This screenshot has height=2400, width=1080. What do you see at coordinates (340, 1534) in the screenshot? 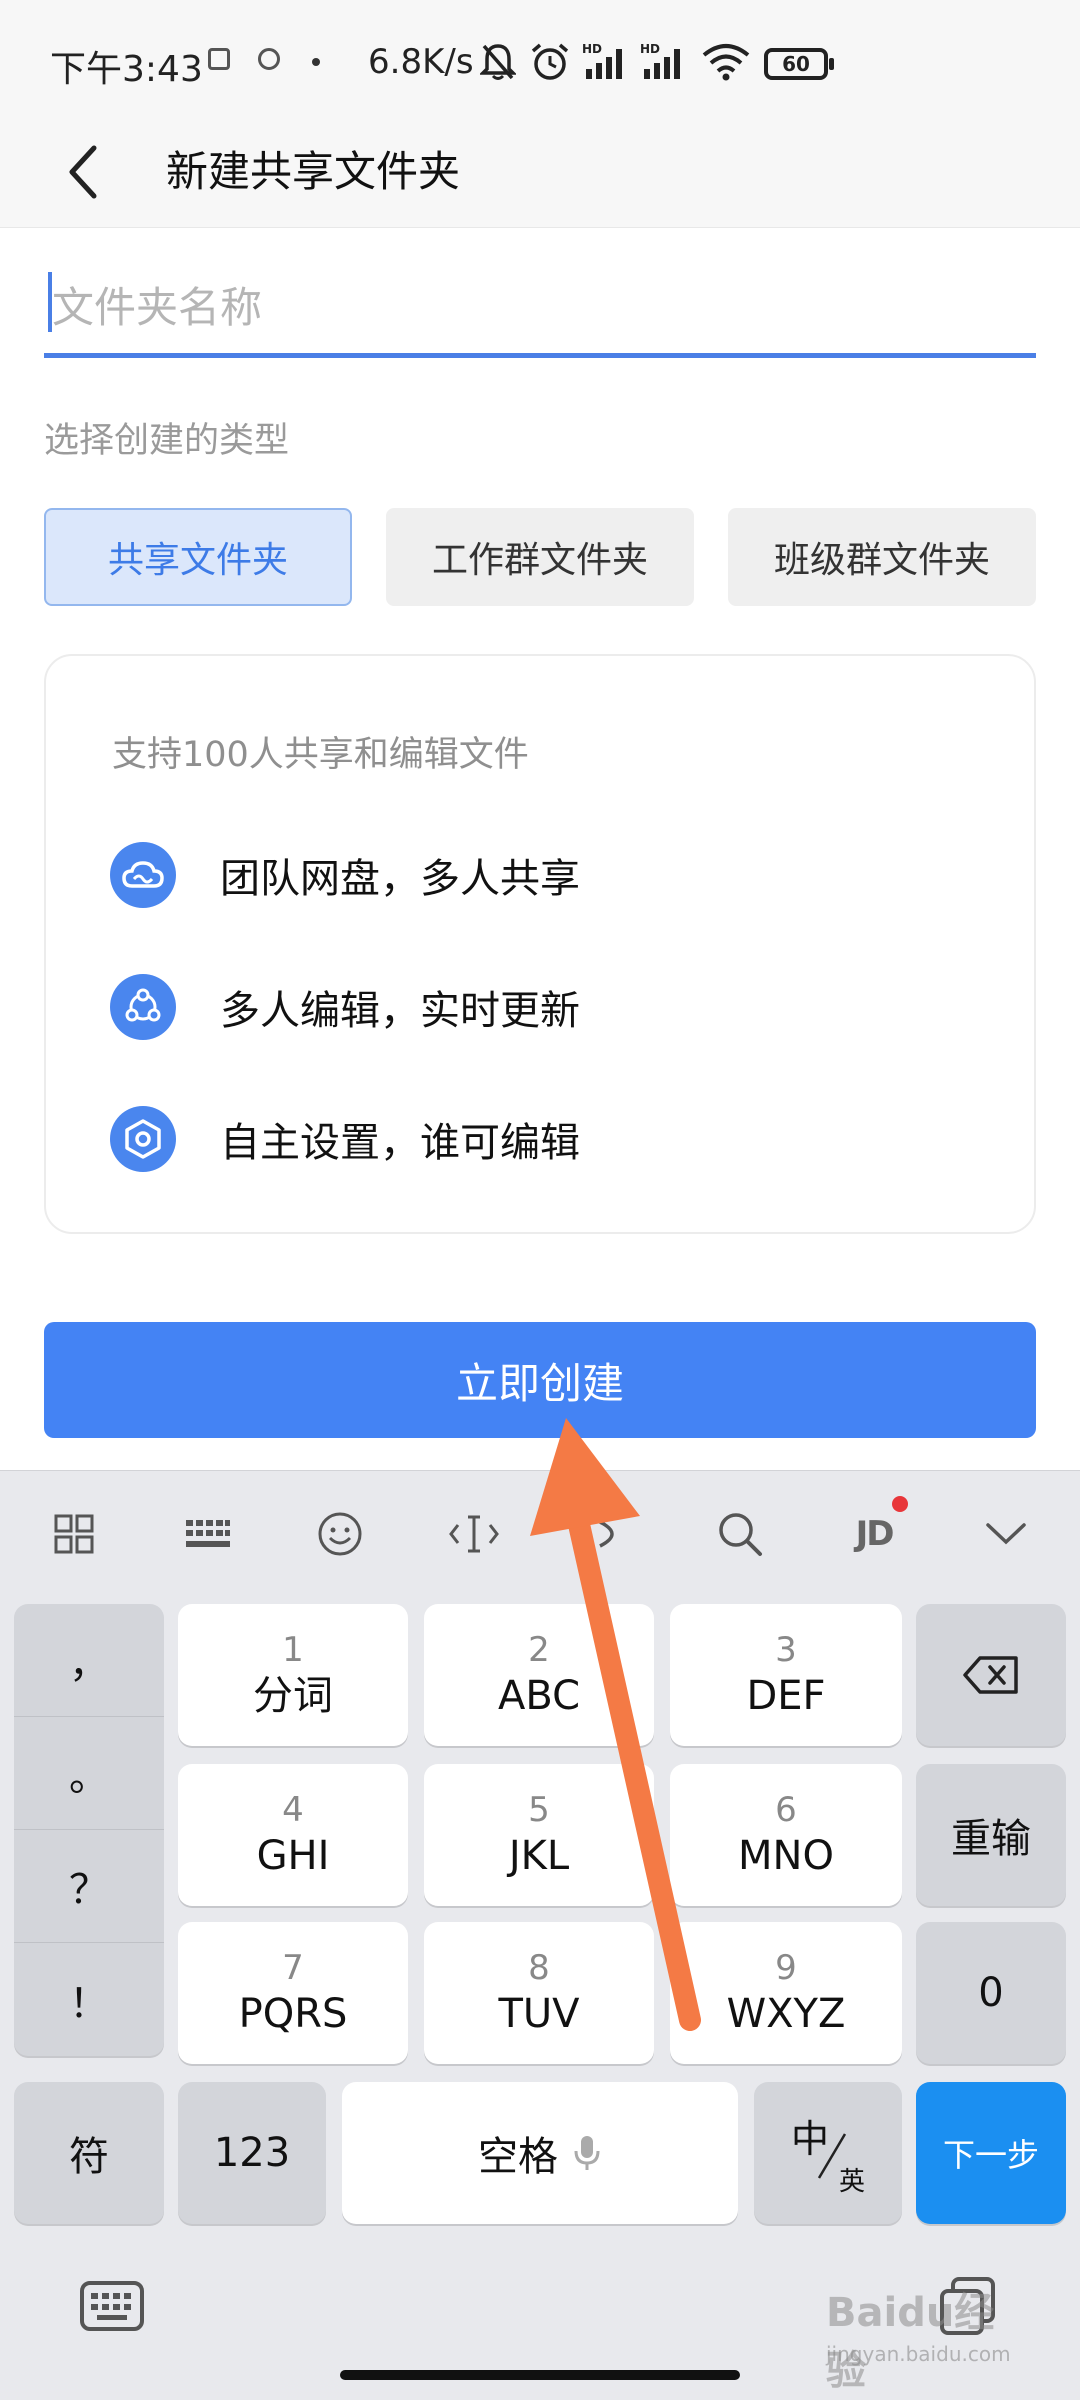
I see `emoji-icon` at bounding box center [340, 1534].